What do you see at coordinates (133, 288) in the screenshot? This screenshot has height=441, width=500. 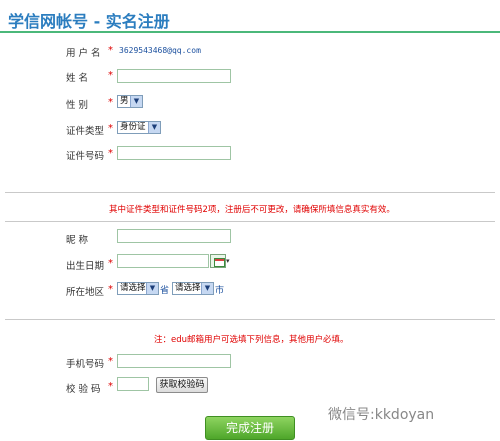 I see `province-select-value: 请选择` at bounding box center [133, 288].